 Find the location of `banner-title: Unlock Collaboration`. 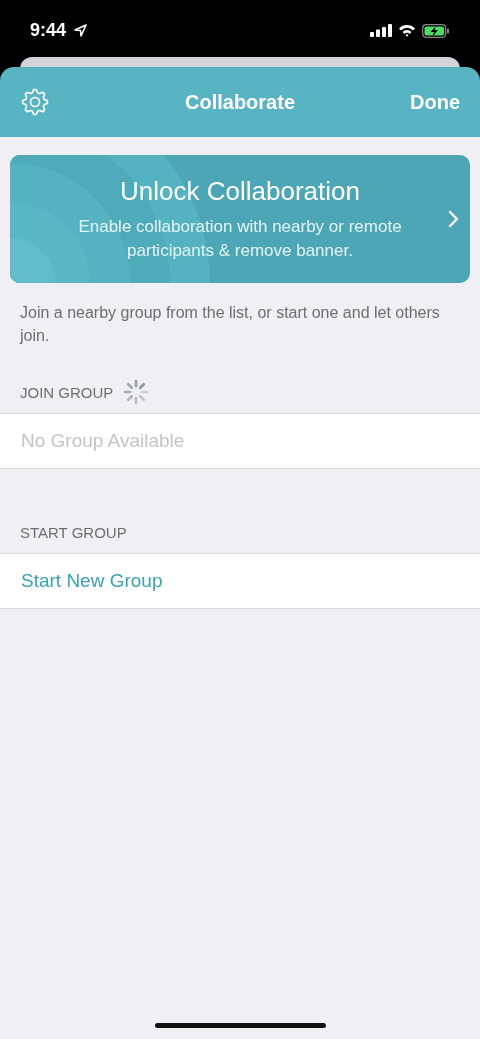

banner-title: Unlock Collaboration is located at coordinates (240, 191).